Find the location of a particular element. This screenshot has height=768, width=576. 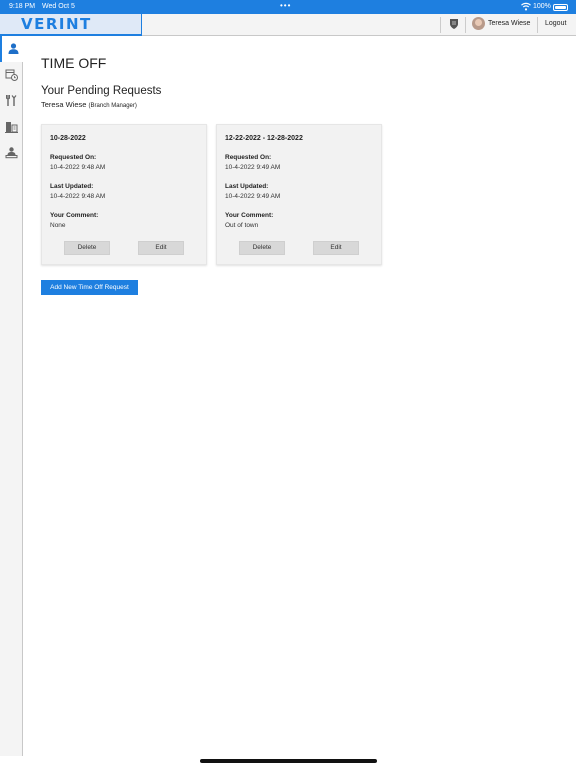

requested-on-value: 10-4-2022 9:48 AM is located at coordinates (78, 167).